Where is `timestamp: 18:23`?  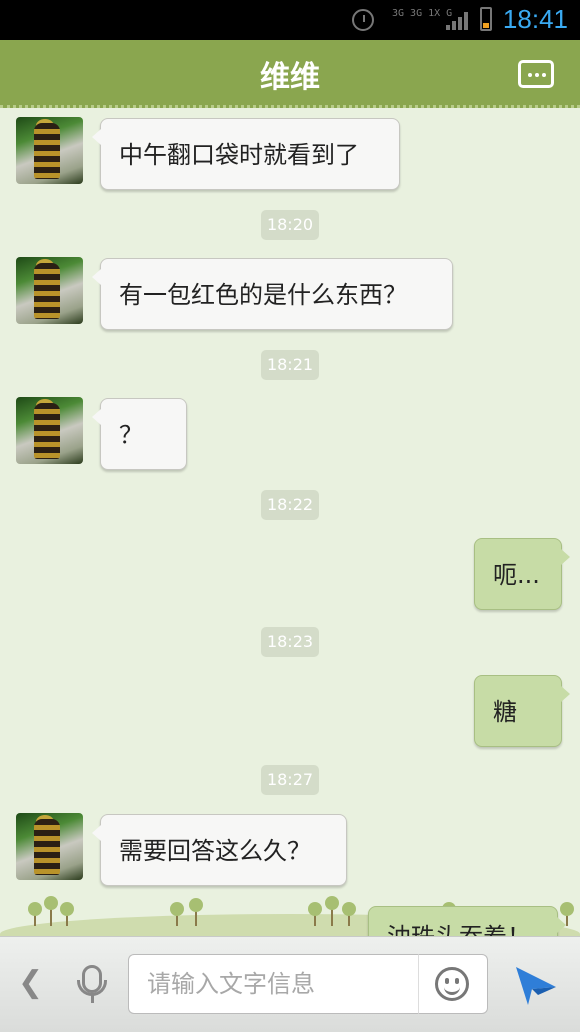 timestamp: 18:23 is located at coordinates (290, 642).